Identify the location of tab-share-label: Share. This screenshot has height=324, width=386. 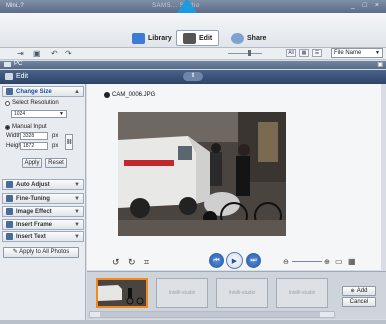
(257, 38).